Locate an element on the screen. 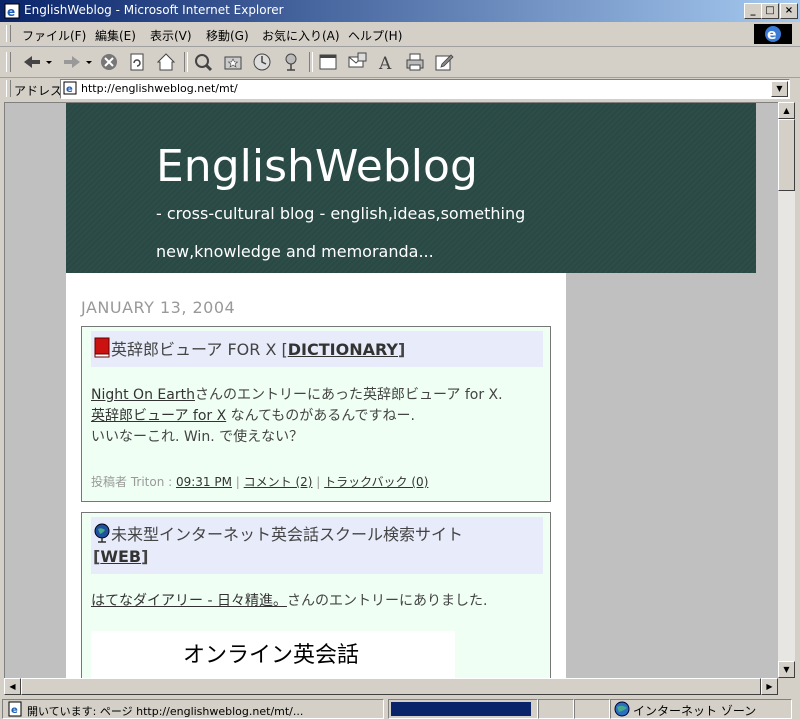 The image size is (800, 720). maximize-button: □ is located at coordinates (770, 11).